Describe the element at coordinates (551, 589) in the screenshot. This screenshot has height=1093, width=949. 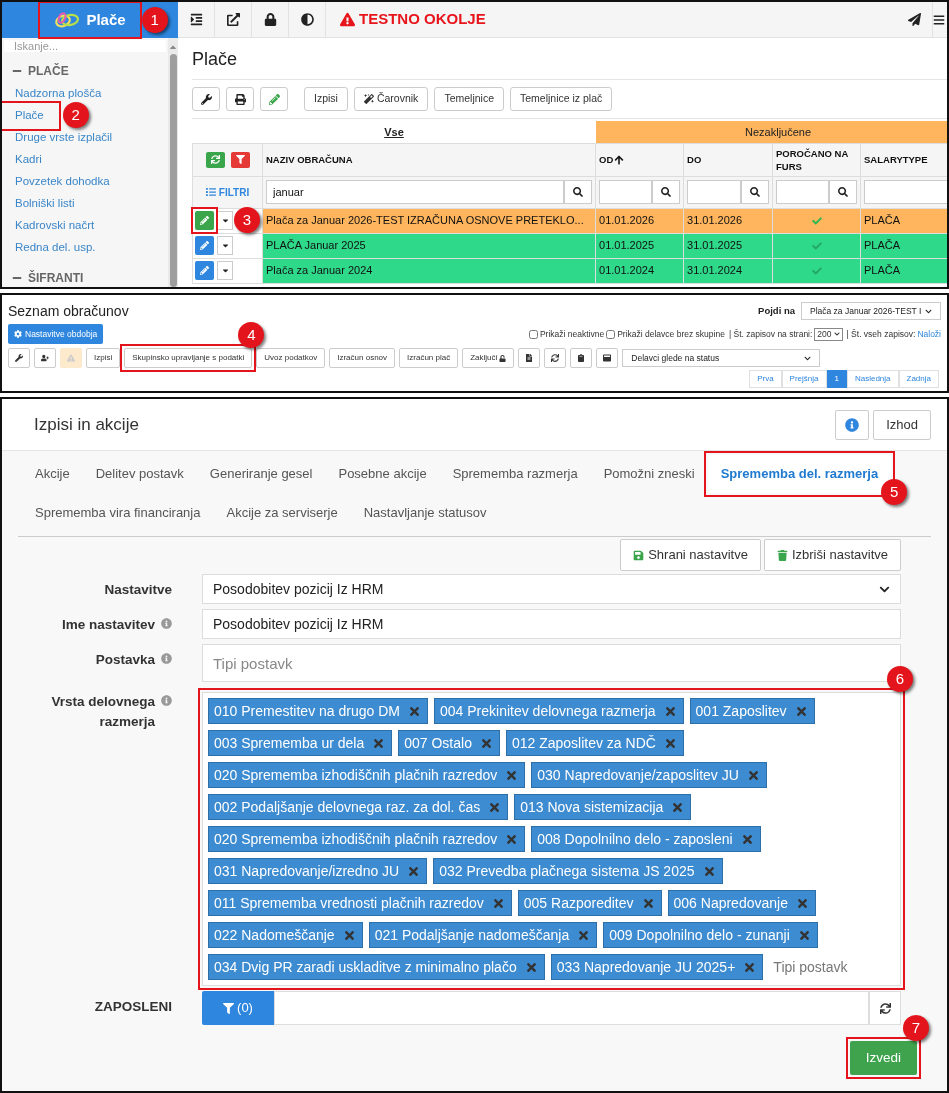
I see `settings-select: Posodobitev pozicij Iz HRM` at that location.